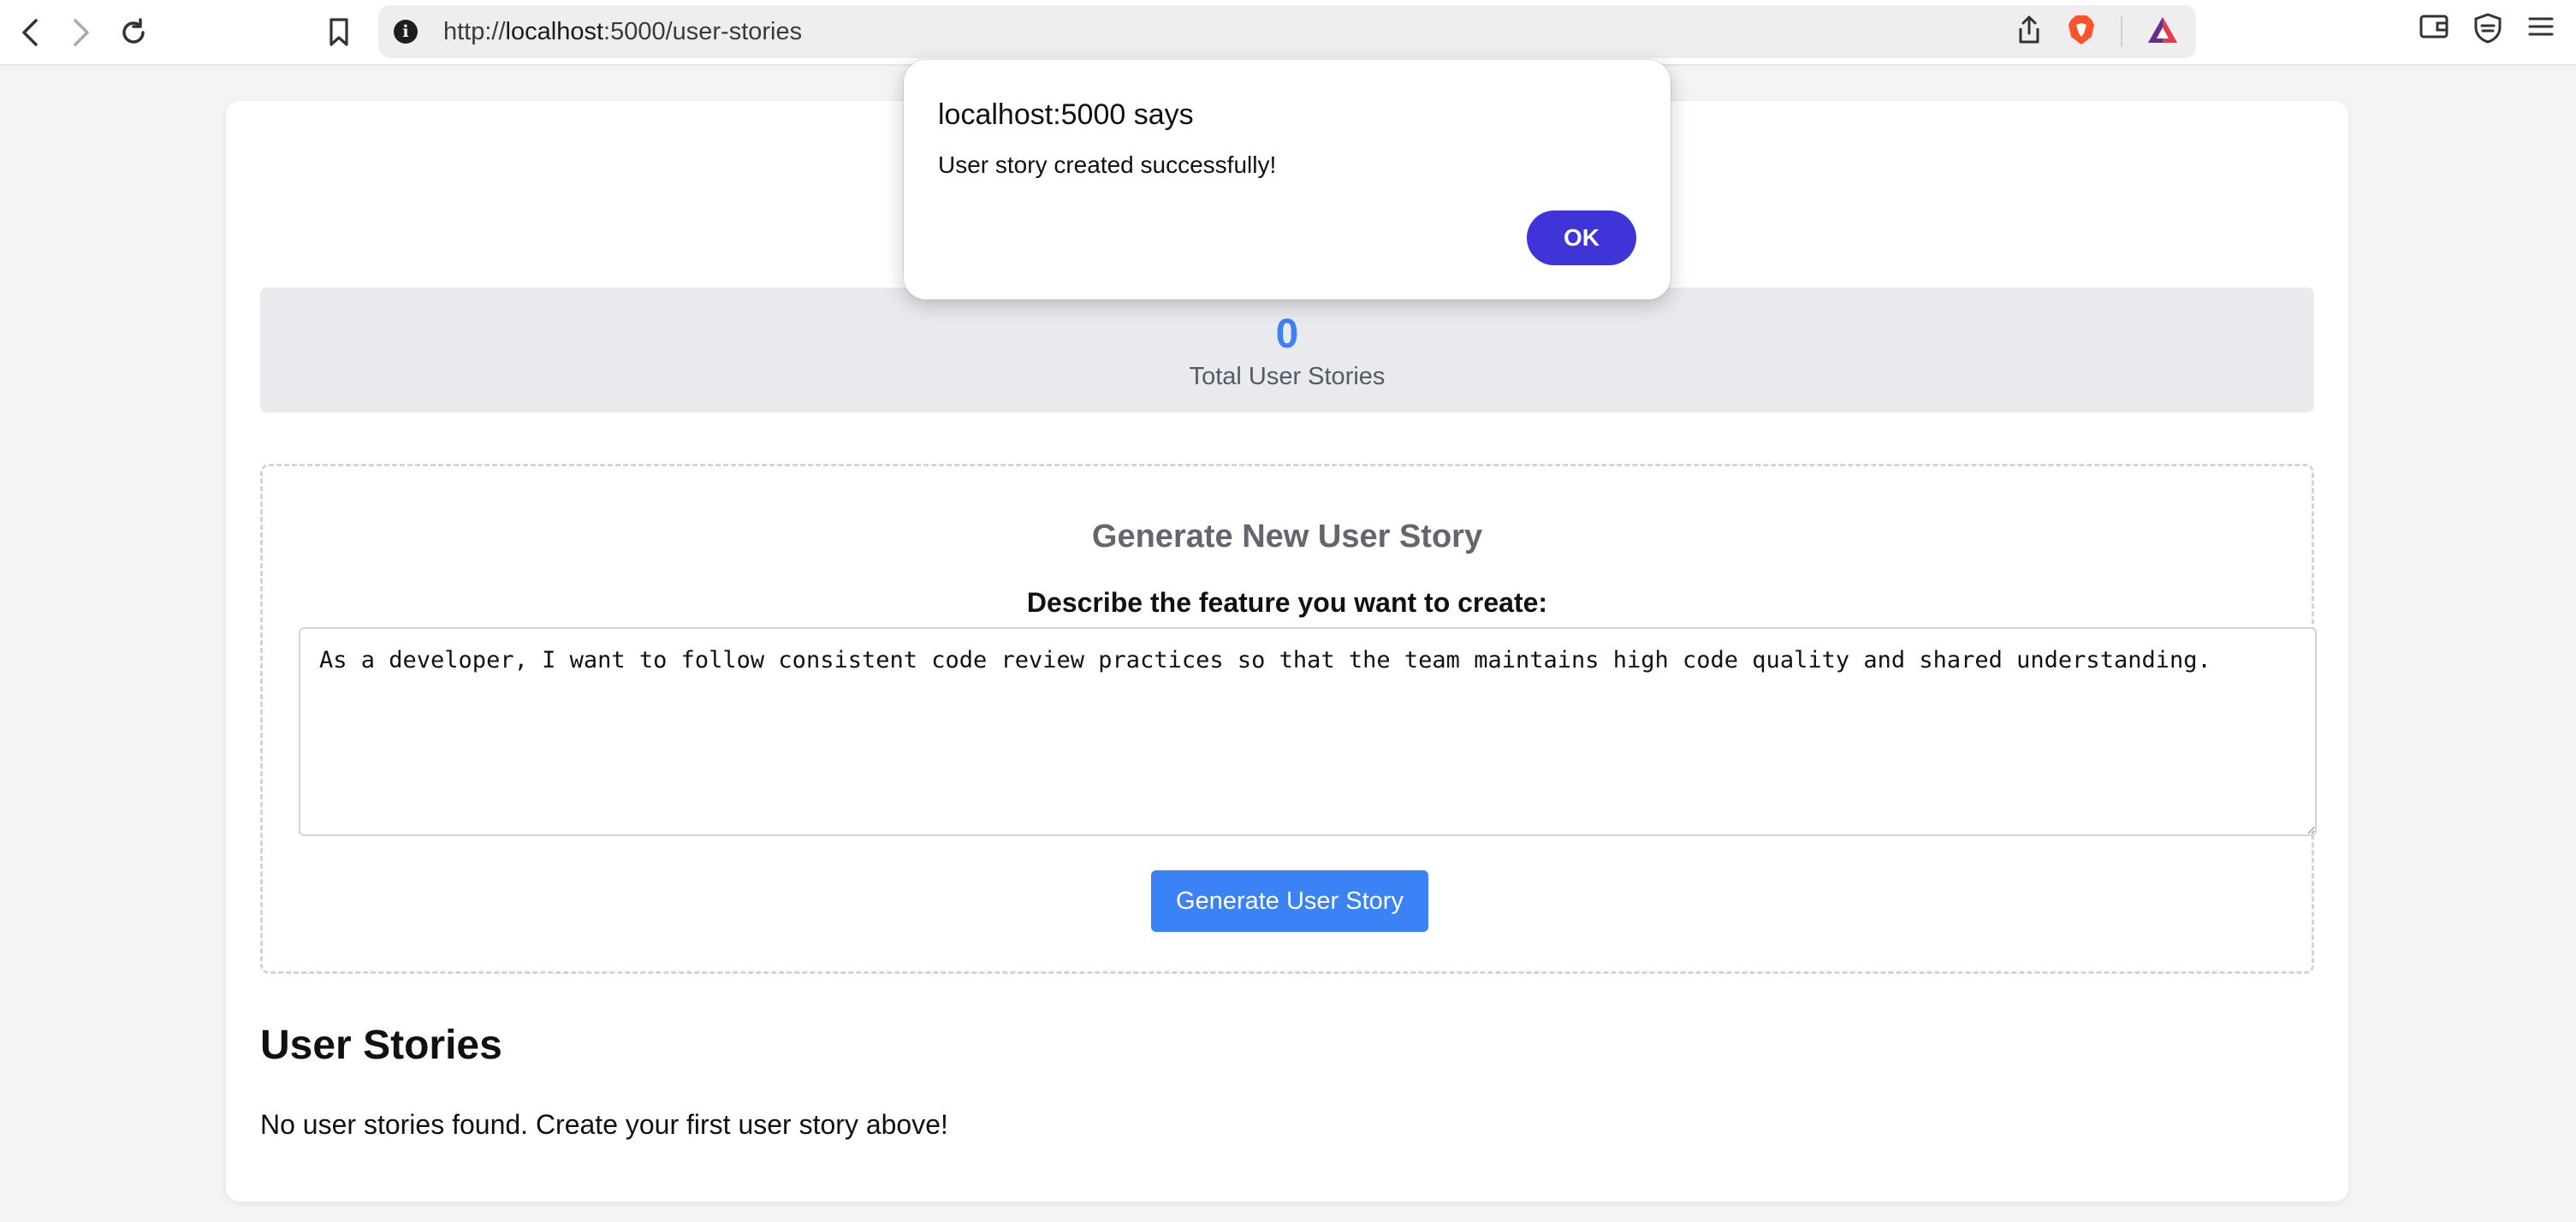 This screenshot has height=1222, width=2576. What do you see at coordinates (703, 31) in the screenshot?
I see `url-path: :5000/user-stories` at bounding box center [703, 31].